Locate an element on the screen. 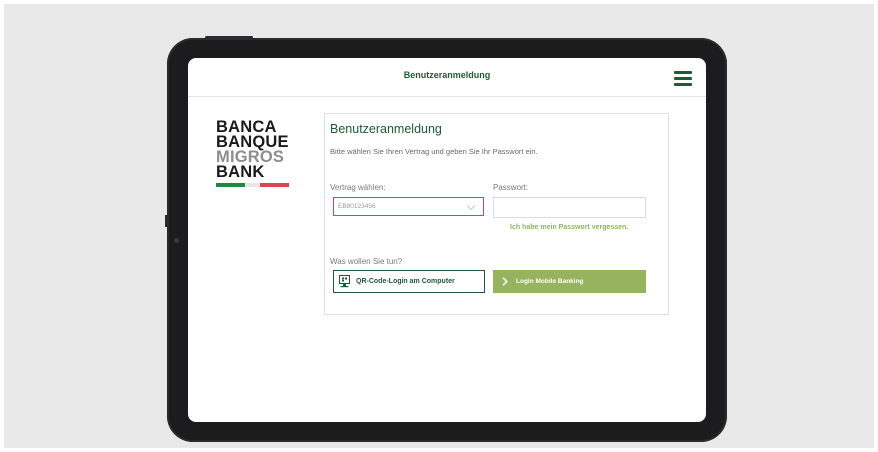 The height and width of the screenshot is (452, 878). mobile-banking-login-label: Login Mobile Banking is located at coordinates (550, 281).